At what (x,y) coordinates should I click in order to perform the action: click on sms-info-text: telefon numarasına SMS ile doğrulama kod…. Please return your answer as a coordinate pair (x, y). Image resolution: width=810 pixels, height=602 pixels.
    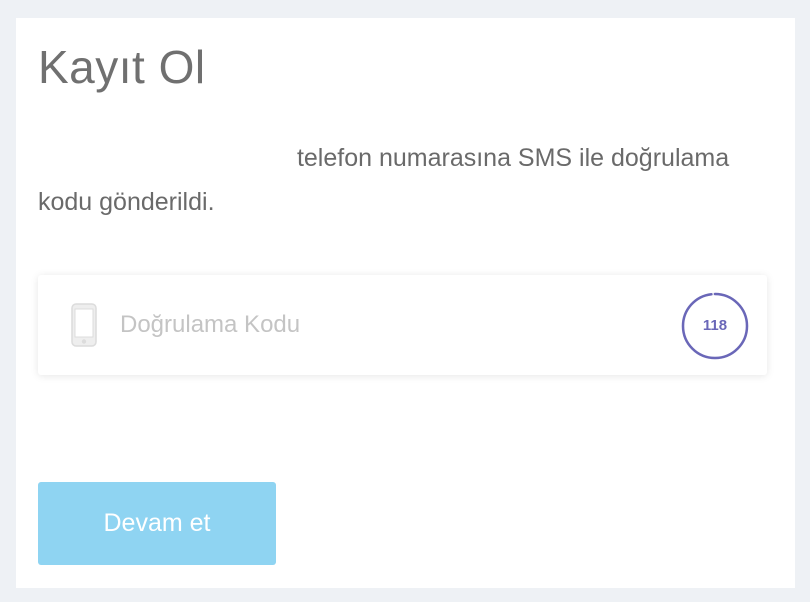
    Looking at the image, I should click on (388, 180).